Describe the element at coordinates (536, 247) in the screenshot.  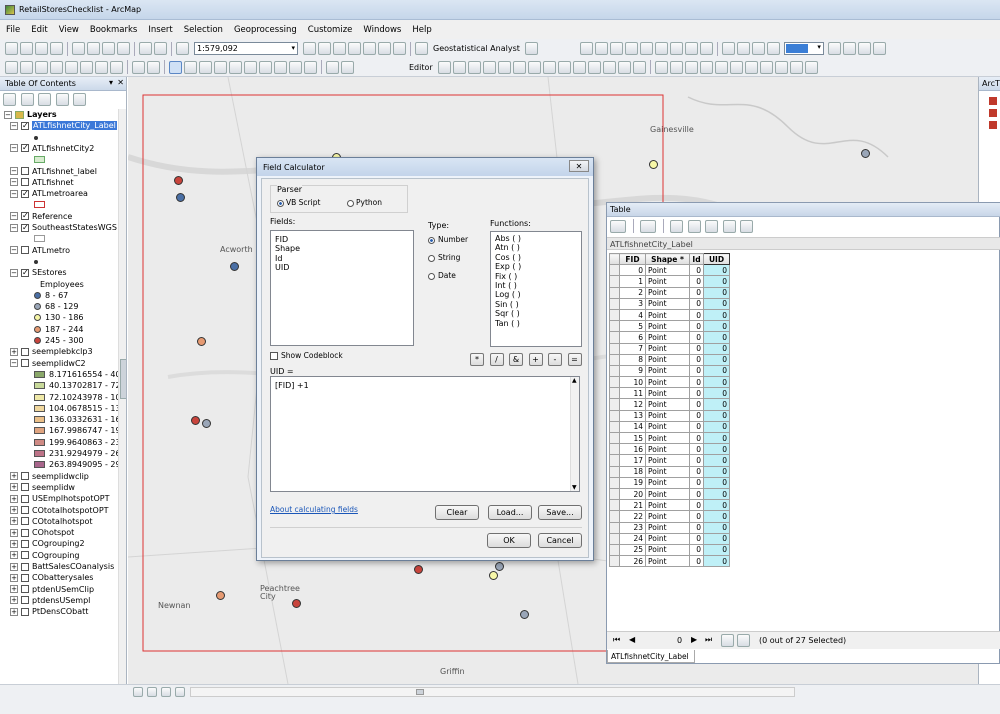
I see `function-item: Atn ( )` at that location.